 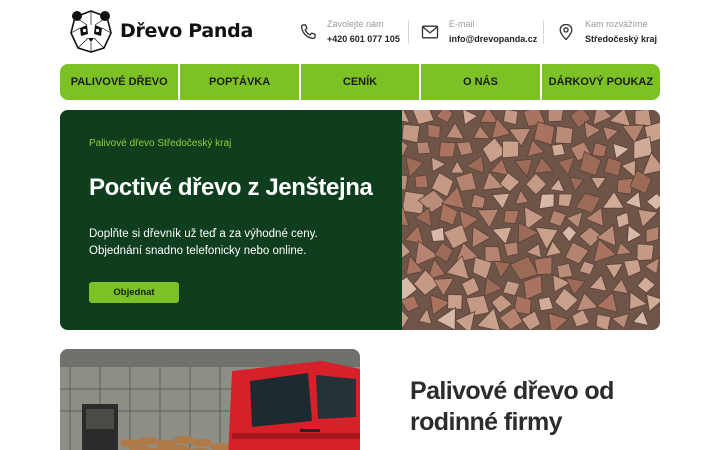 I want to click on contact-area-value: Středočeský kraj, so click(x=621, y=39).